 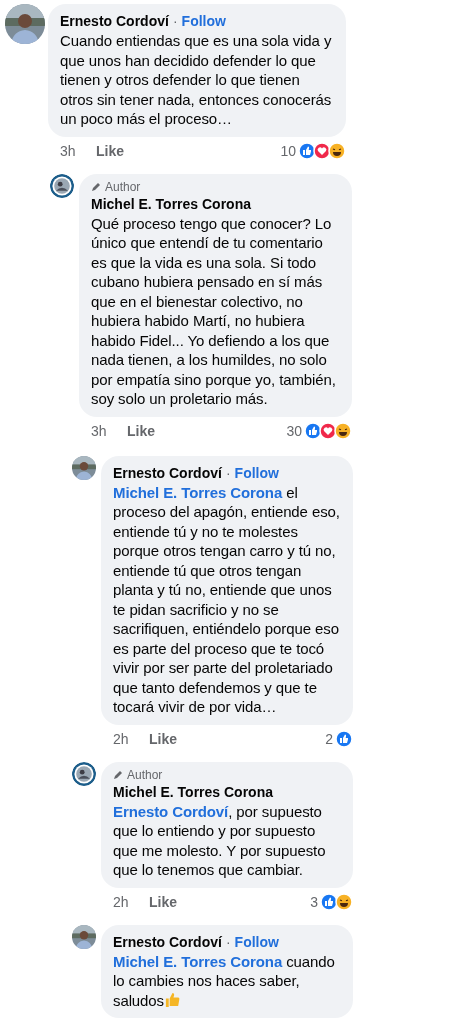 What do you see at coordinates (314, 901) in the screenshot?
I see `reaction-count: 3` at bounding box center [314, 901].